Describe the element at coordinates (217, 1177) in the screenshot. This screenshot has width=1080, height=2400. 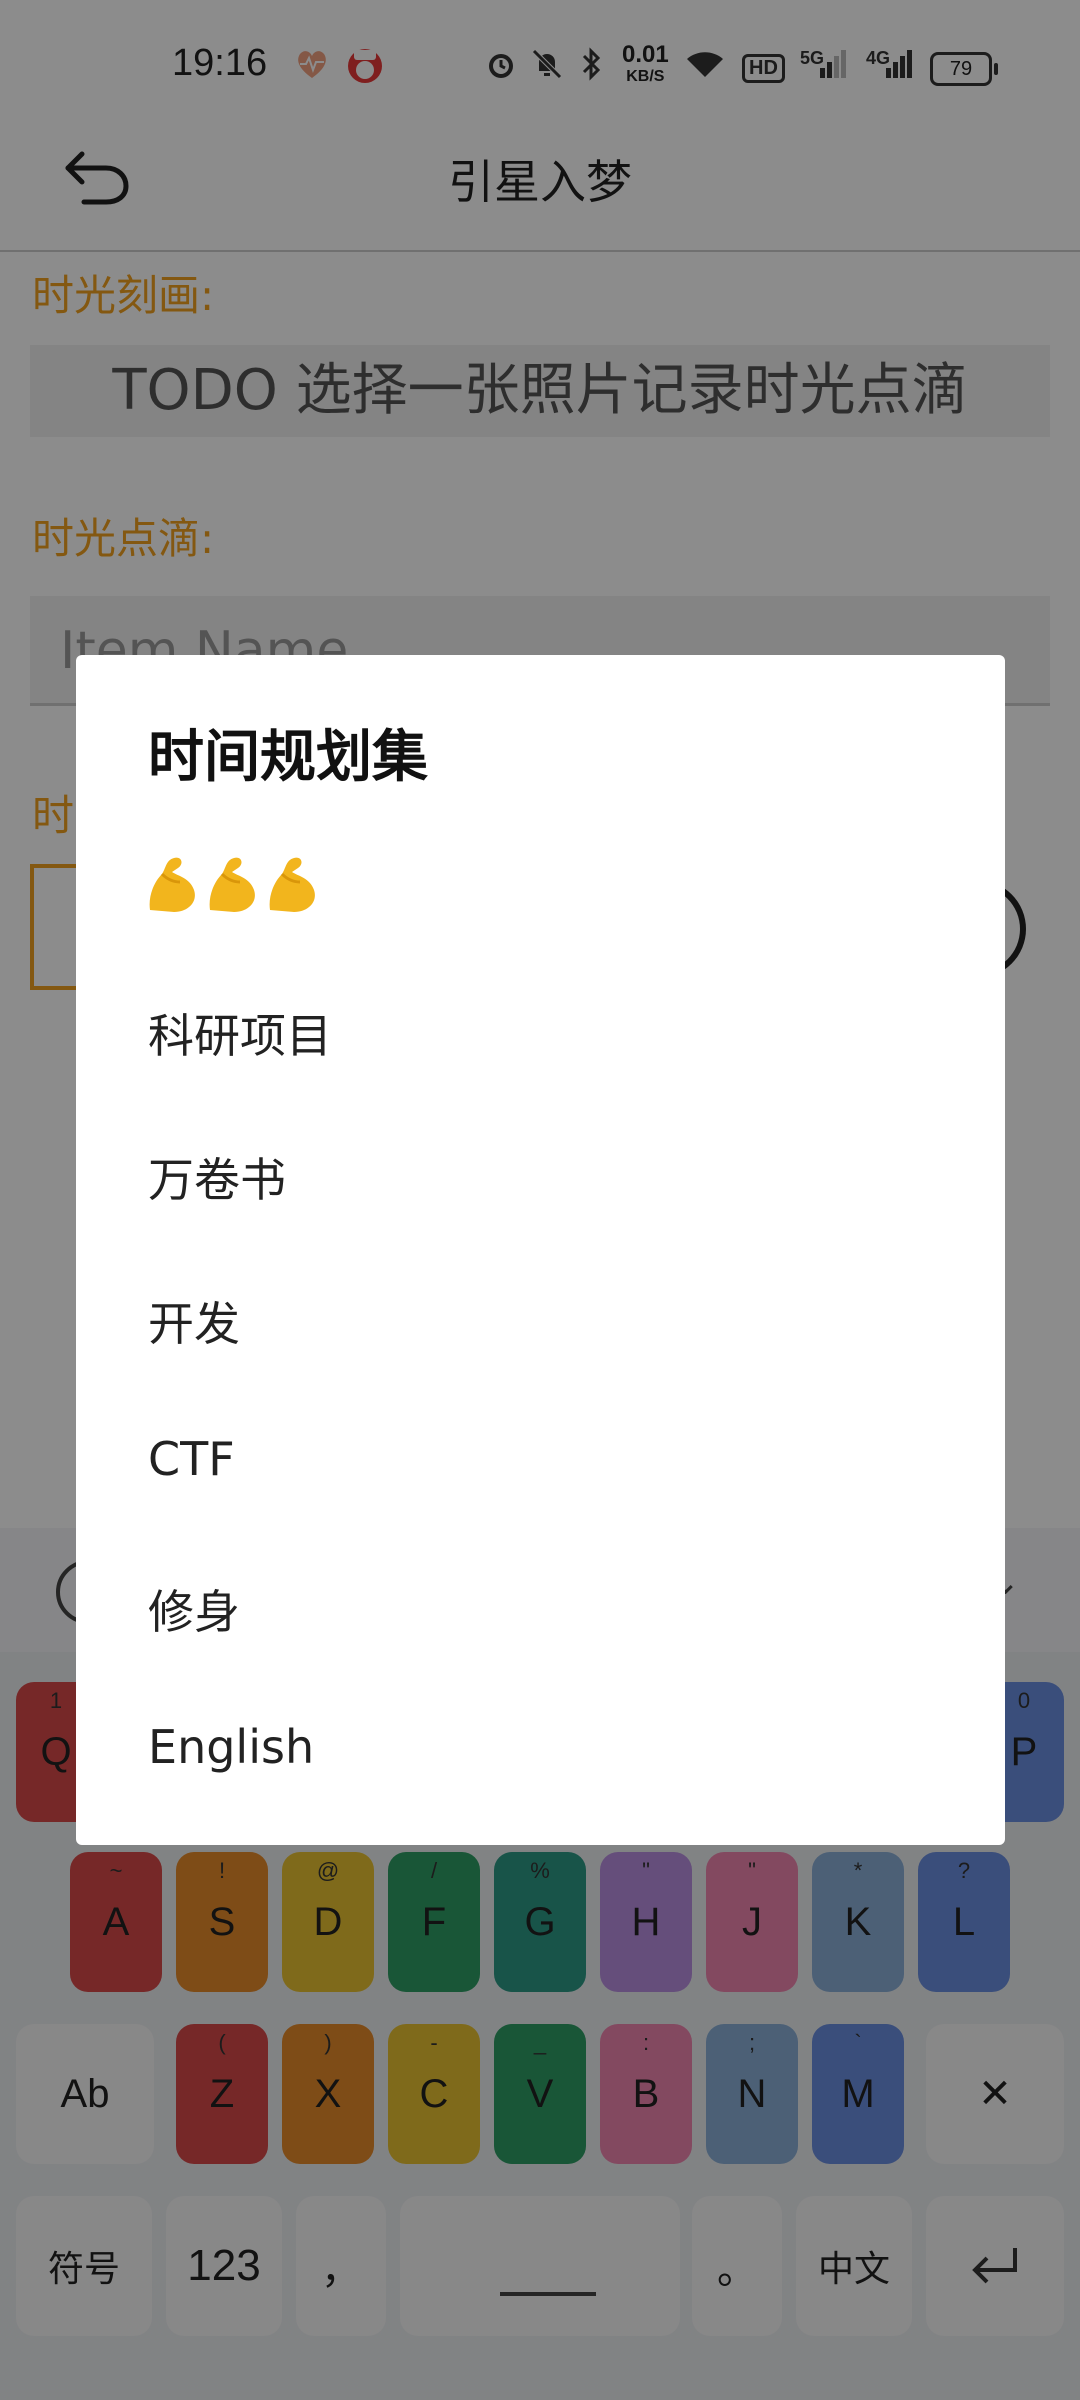
I see `dialog-item-books: 万卷书` at that location.